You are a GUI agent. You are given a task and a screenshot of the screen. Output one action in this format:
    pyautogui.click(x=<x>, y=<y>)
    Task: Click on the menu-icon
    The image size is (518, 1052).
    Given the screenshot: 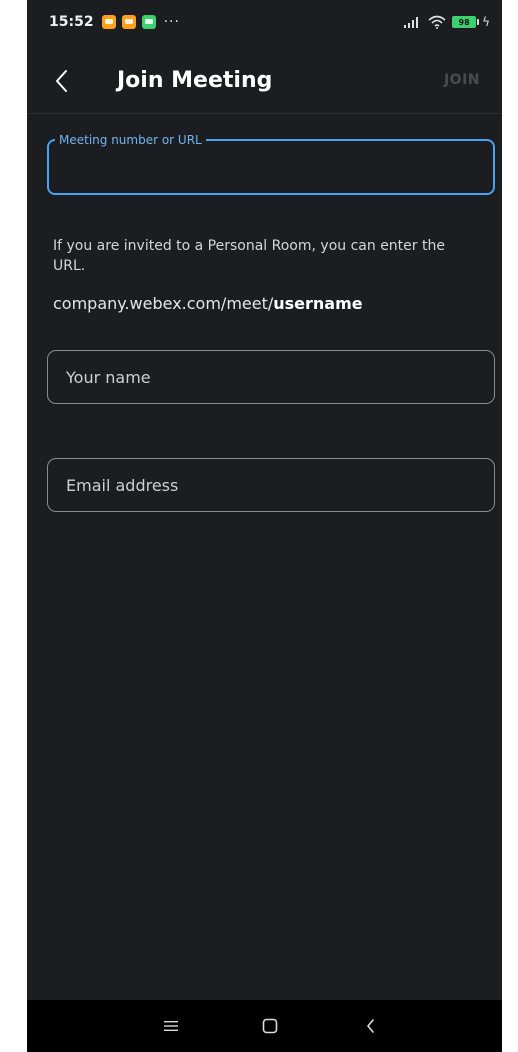 What is the action you would take?
    pyautogui.click(x=171, y=1026)
    